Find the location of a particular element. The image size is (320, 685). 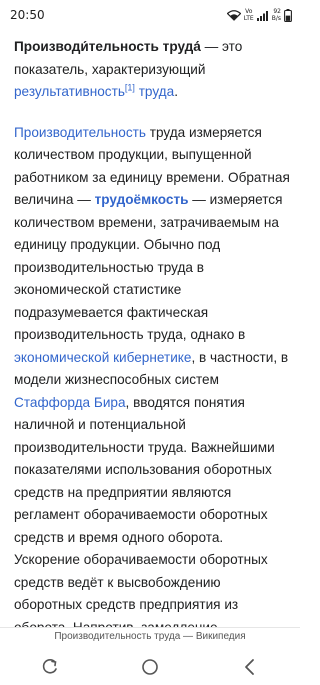

link-truda: труда is located at coordinates (156, 91).